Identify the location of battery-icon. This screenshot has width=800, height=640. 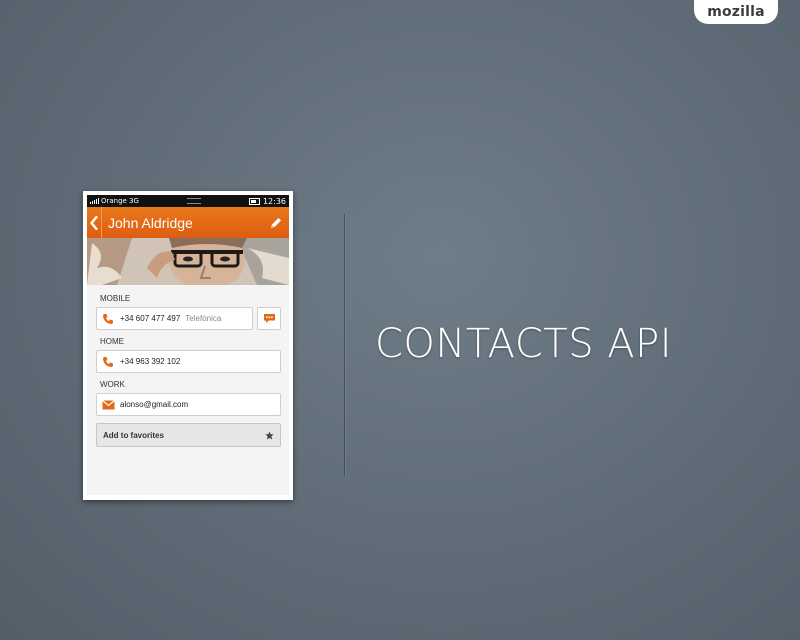
(254, 201).